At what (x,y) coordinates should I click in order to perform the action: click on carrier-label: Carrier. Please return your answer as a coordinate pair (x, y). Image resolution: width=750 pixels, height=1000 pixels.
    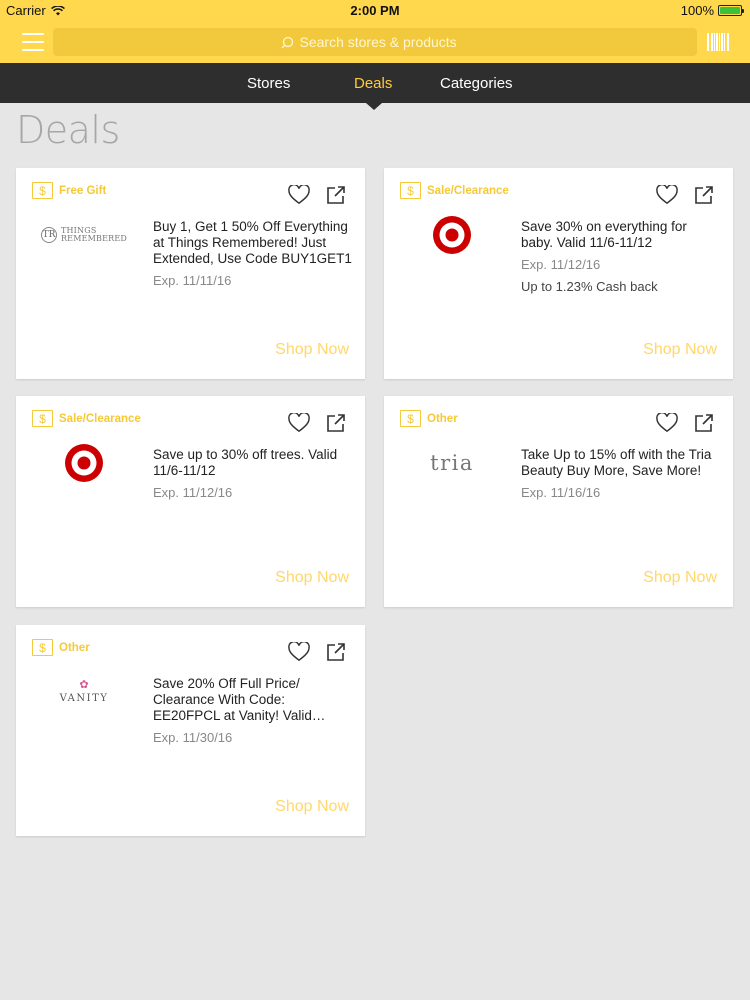
    Looking at the image, I should click on (26, 10).